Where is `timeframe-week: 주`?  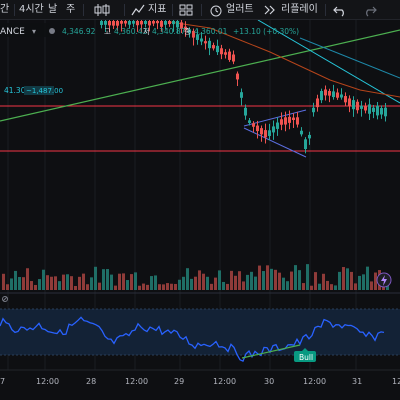
timeframe-week: 주 is located at coordinates (70, 10).